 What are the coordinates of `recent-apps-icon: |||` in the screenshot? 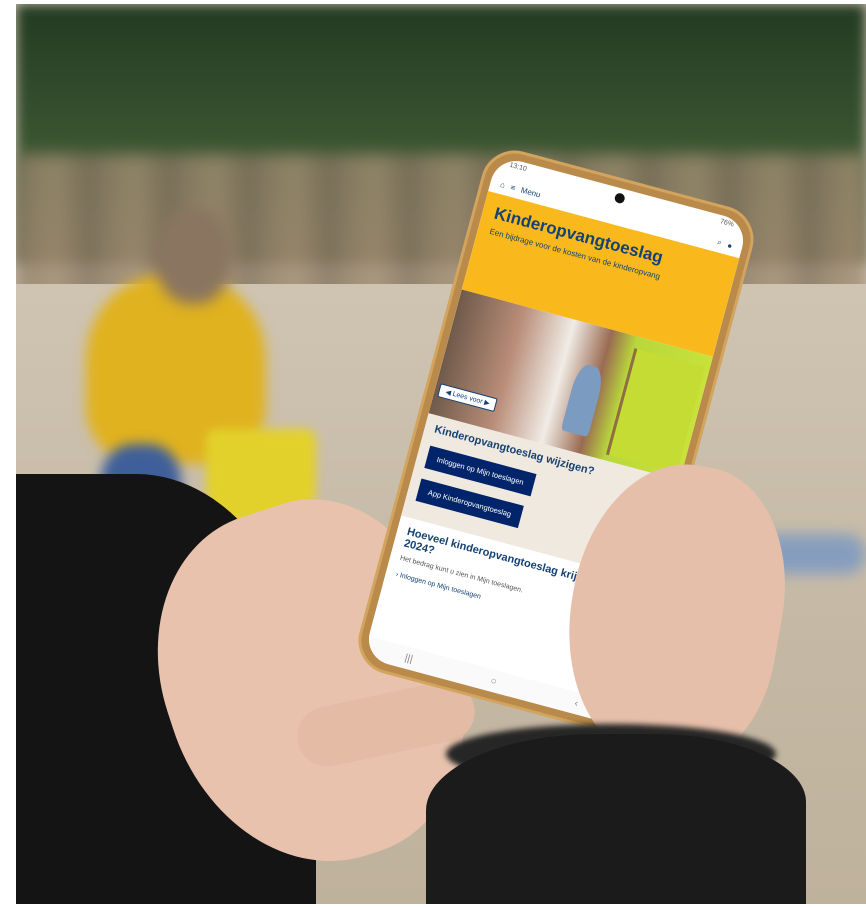 It's located at (409, 658).